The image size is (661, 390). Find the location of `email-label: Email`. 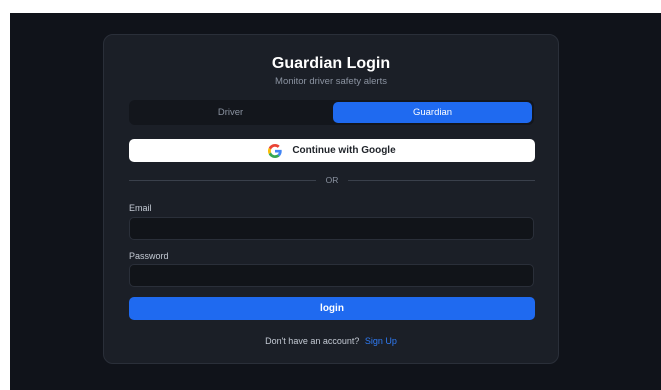

email-label: Email is located at coordinates (140, 208).